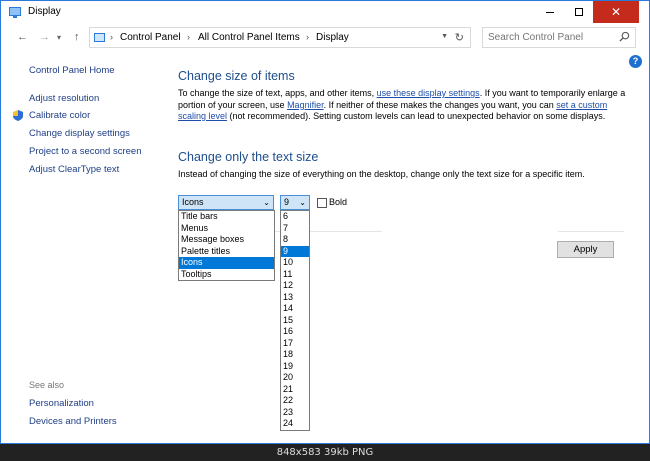 The width and height of the screenshot is (650, 461). What do you see at coordinates (305, 105) in the screenshot?
I see `magnifier-link: Magnifier` at bounding box center [305, 105].